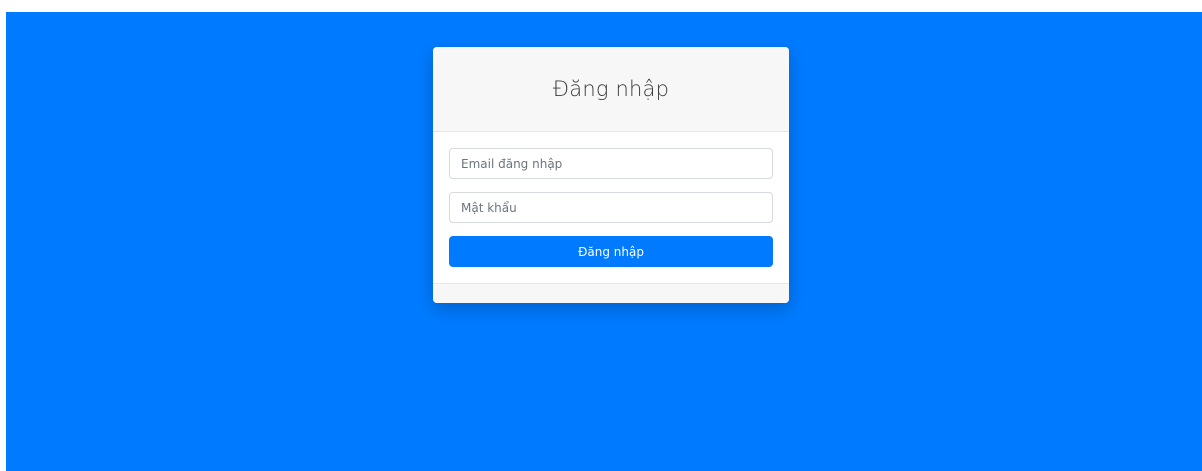  What do you see at coordinates (611, 251) in the screenshot?
I see `login-button: Đăng nhập` at bounding box center [611, 251].